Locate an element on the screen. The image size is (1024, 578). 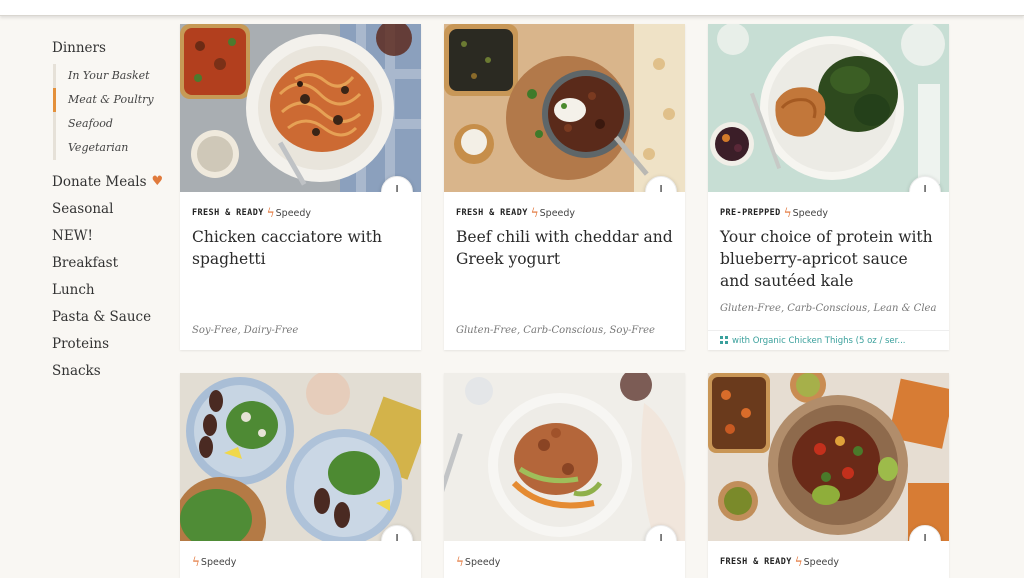
top-header-bar is located at coordinates (512, 8).